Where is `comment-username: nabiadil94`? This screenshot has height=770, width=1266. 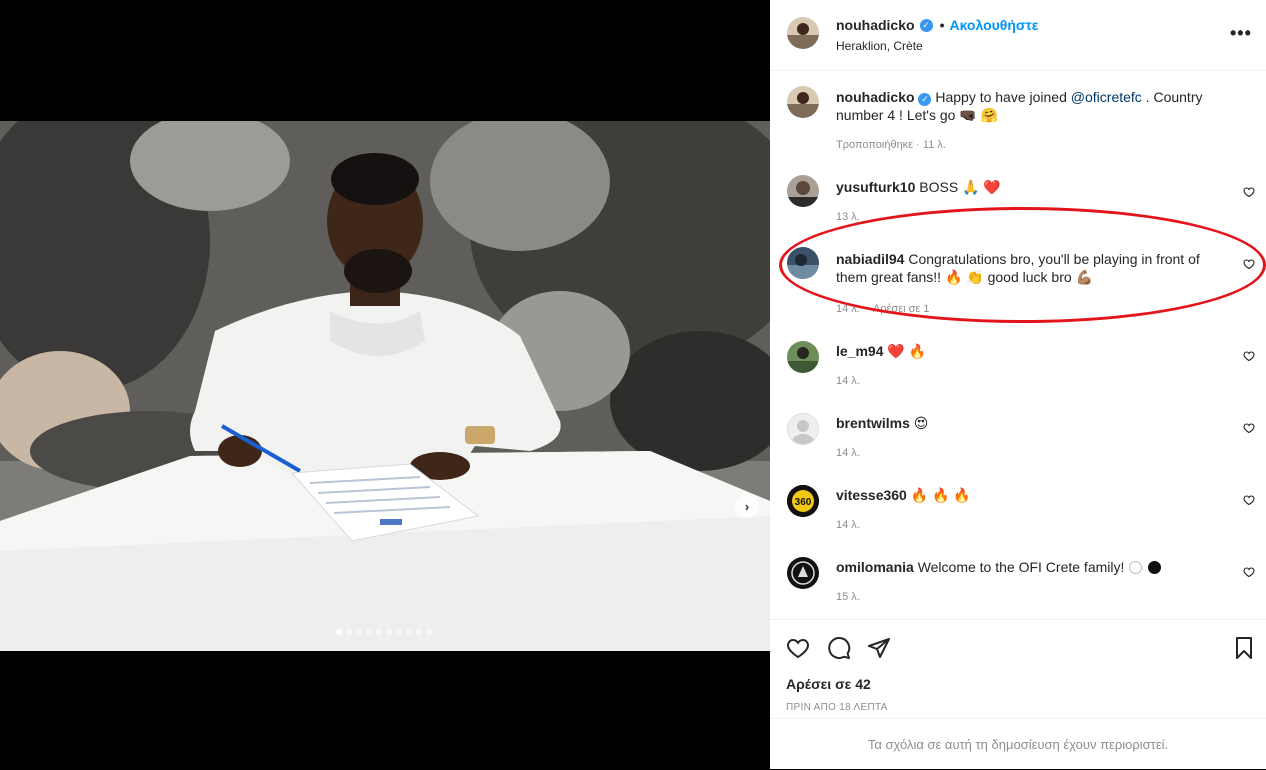 comment-username: nabiadil94 is located at coordinates (870, 259).